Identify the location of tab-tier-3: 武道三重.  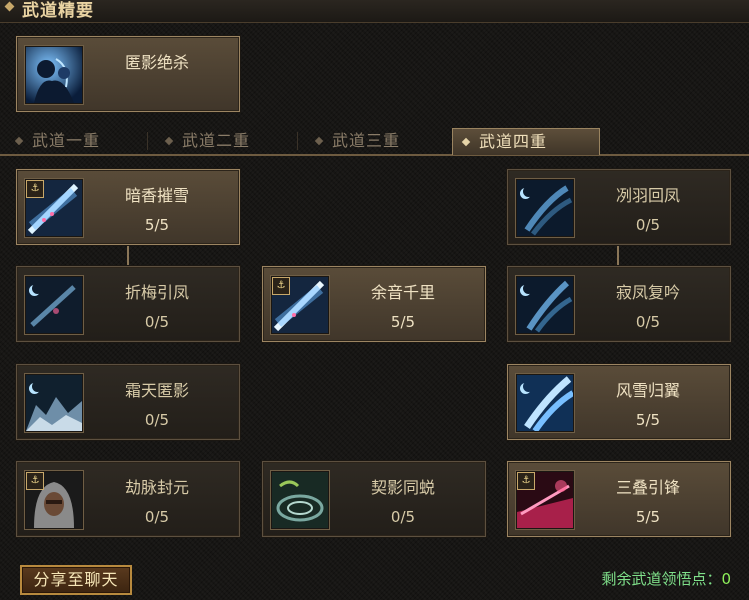
(377, 141).